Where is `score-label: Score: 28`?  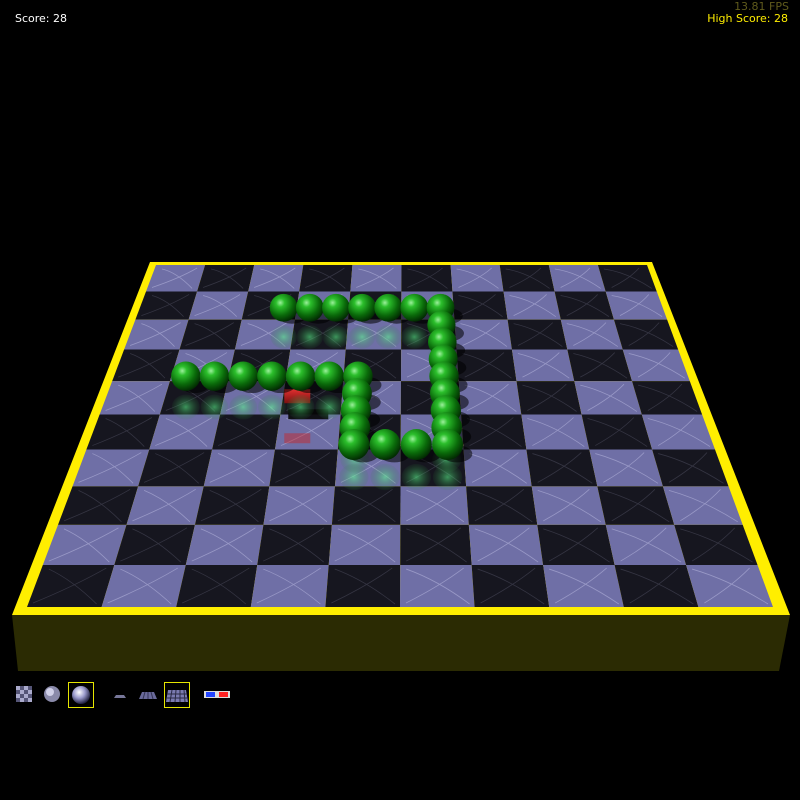 score-label: Score: 28 is located at coordinates (41, 18).